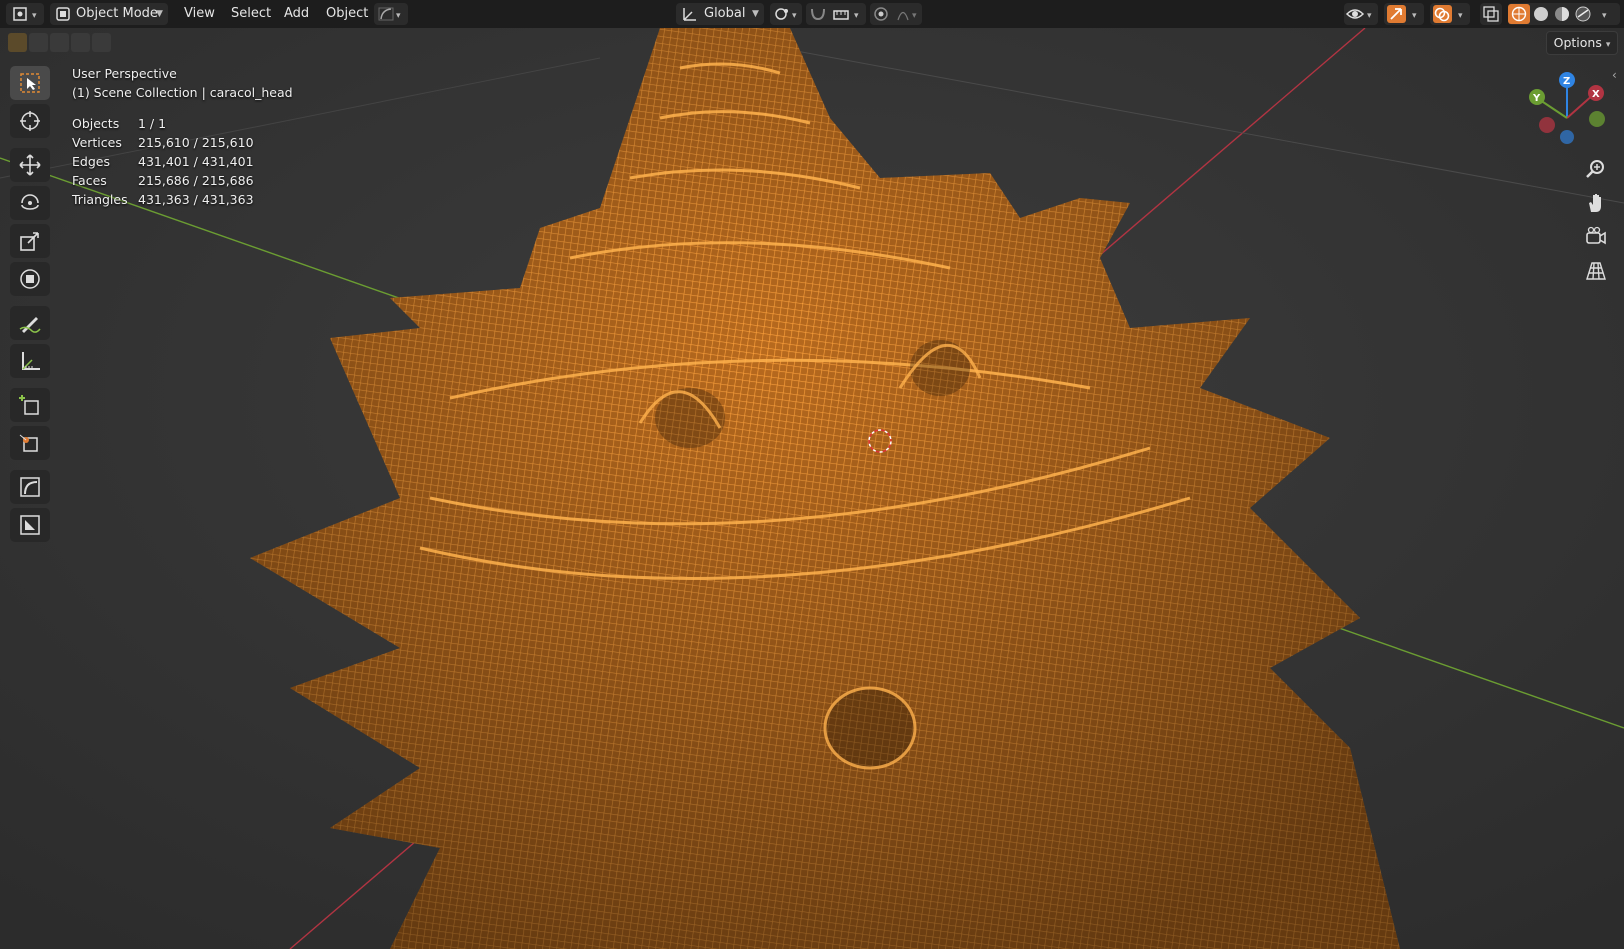 The width and height of the screenshot is (1624, 949). Describe the element at coordinates (91, 161) in the screenshot. I see `stat-label: Edges` at that location.